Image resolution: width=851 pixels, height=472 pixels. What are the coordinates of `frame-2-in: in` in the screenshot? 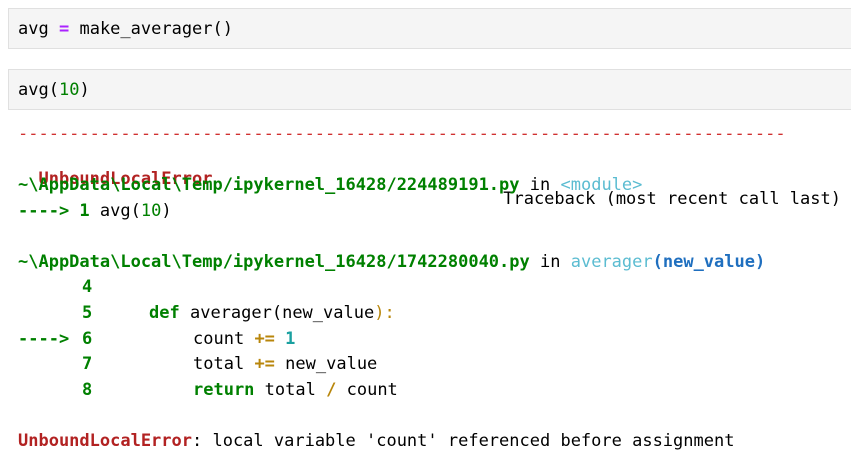 It's located at (550, 262).